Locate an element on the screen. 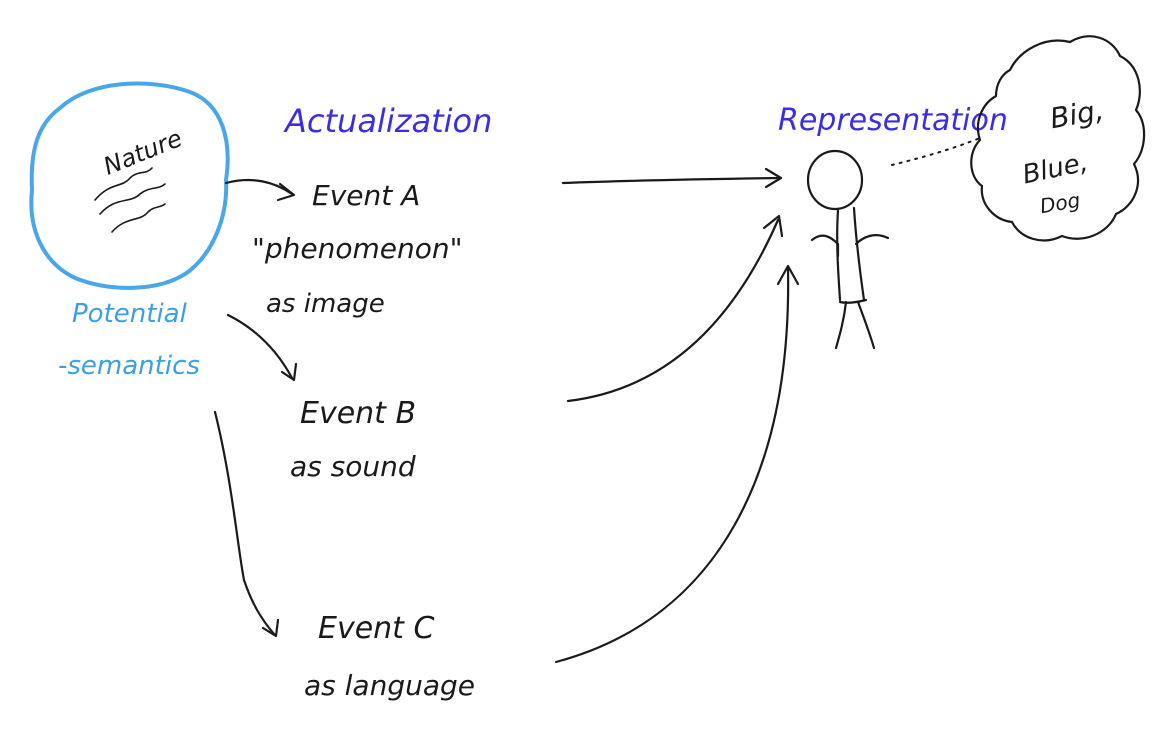 Image resolution: width=1166 pixels, height=746 pixels. thought-connector-dots is located at coordinates (936, 151).